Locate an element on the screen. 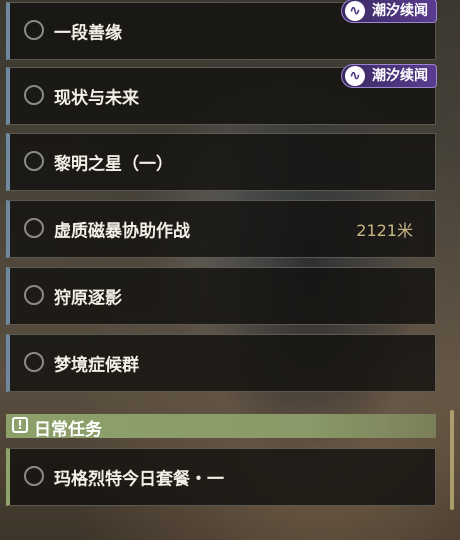  quest-label: 黎明之星（一） is located at coordinates (113, 164).